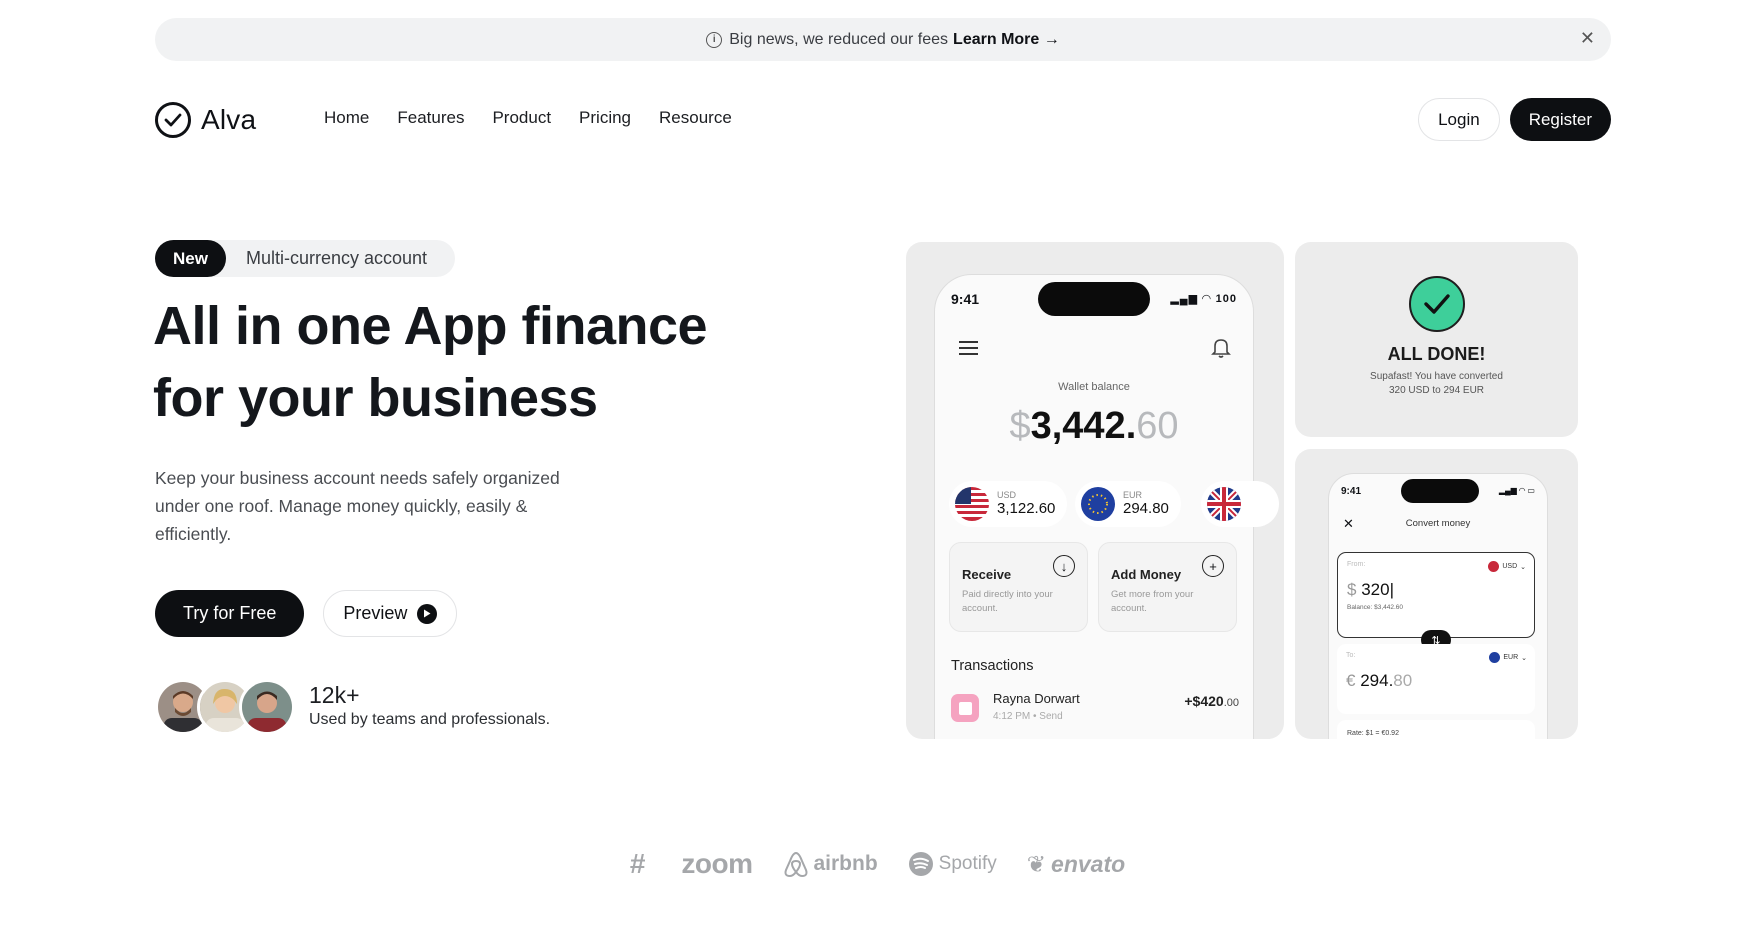  I want to click on to-symbol: €, so click(1351, 680).